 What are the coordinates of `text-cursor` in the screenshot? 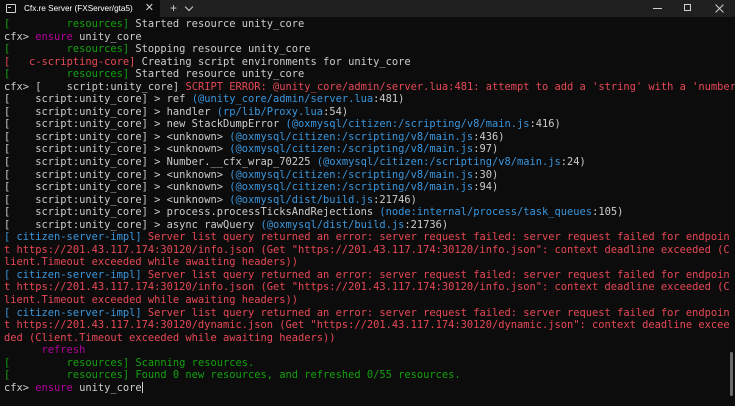 It's located at (142, 387).